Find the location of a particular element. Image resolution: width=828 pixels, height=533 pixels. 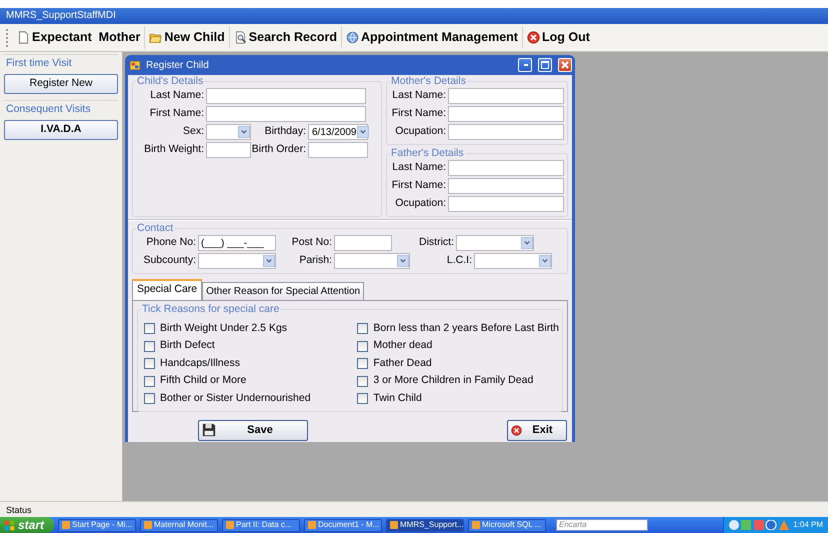

group-title: Child's Details is located at coordinates (170, 81).